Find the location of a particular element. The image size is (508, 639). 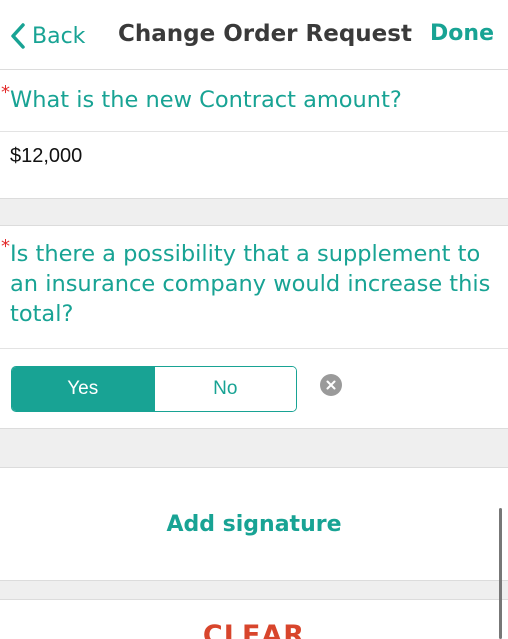

close-icon is located at coordinates (331, 385).